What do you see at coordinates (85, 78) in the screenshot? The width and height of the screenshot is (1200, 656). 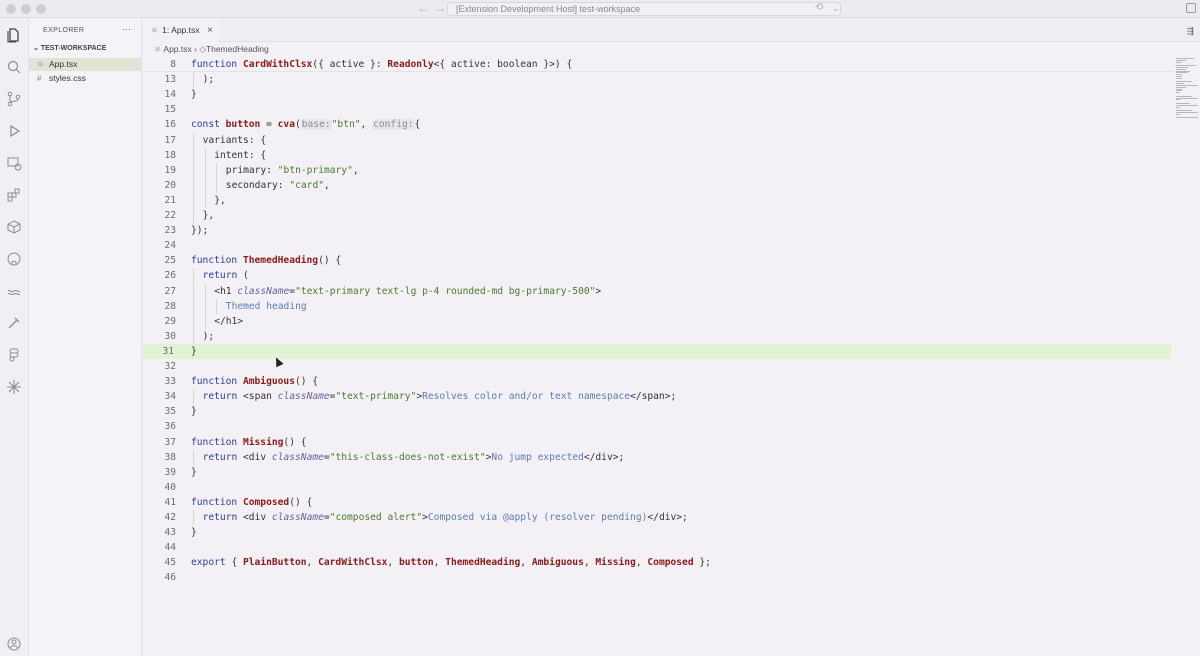 I see `file-item-styles-css: # styles.css` at bounding box center [85, 78].